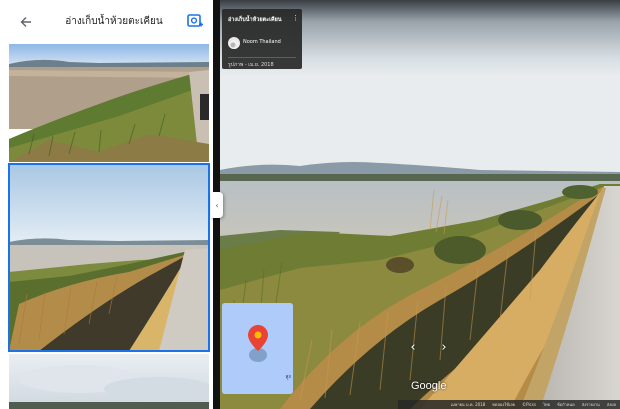 The image size is (620, 409). I want to click on more-options-button: ⋮, so click(295, 18).